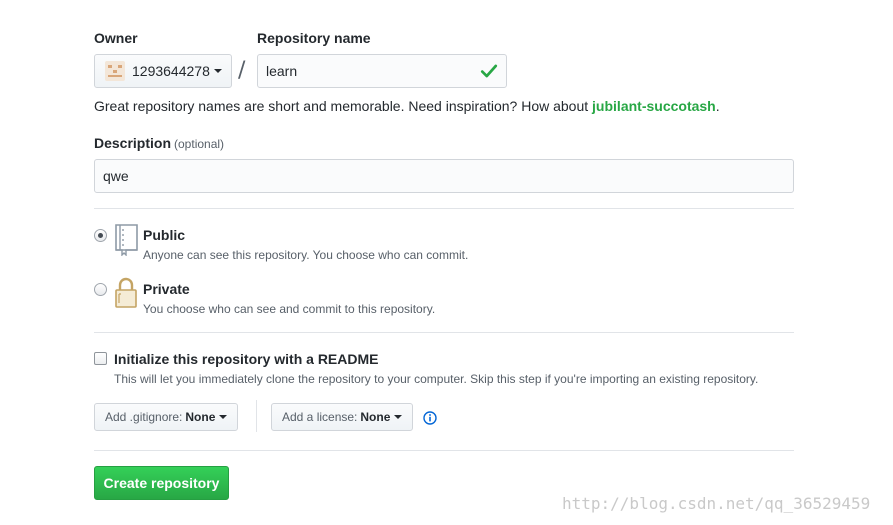 This screenshot has width=893, height=525. What do you see at coordinates (144, 417) in the screenshot?
I see `gitignore-label: Add .gitignore:` at bounding box center [144, 417].